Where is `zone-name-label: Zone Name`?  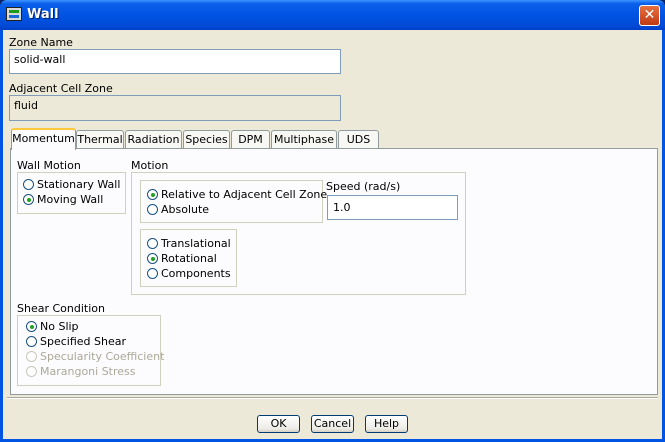
zone-name-label: Zone Name is located at coordinates (41, 42).